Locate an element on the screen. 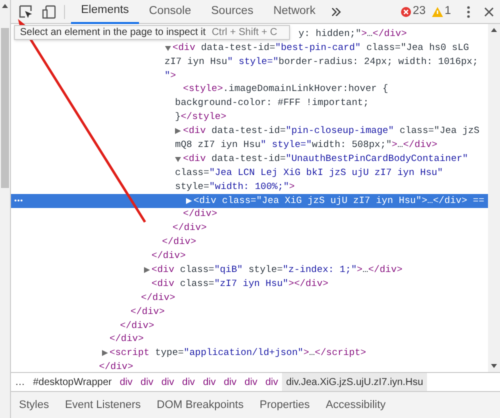 Image resolution: width=500 pixels, height=418 pixels. close-icon is located at coordinates (489, 11).